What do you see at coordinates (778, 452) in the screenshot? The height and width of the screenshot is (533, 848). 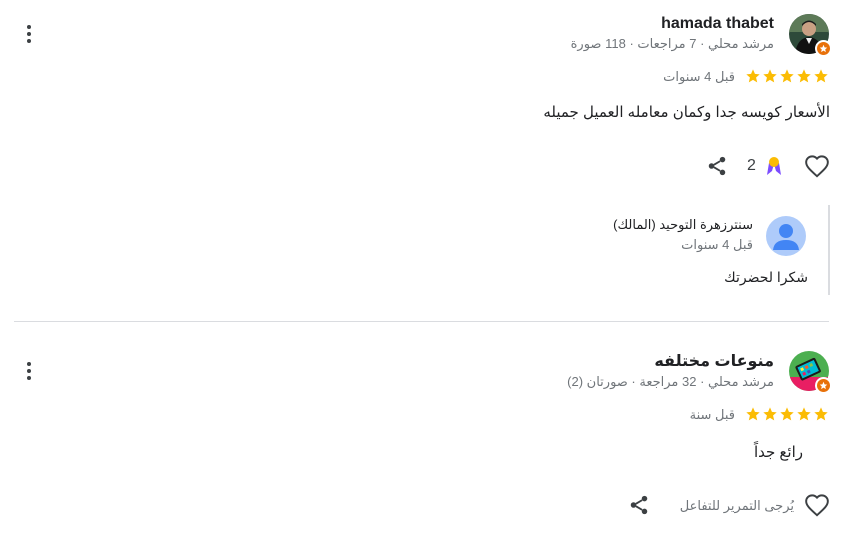 I see `review-text: رائع جداً` at bounding box center [778, 452].